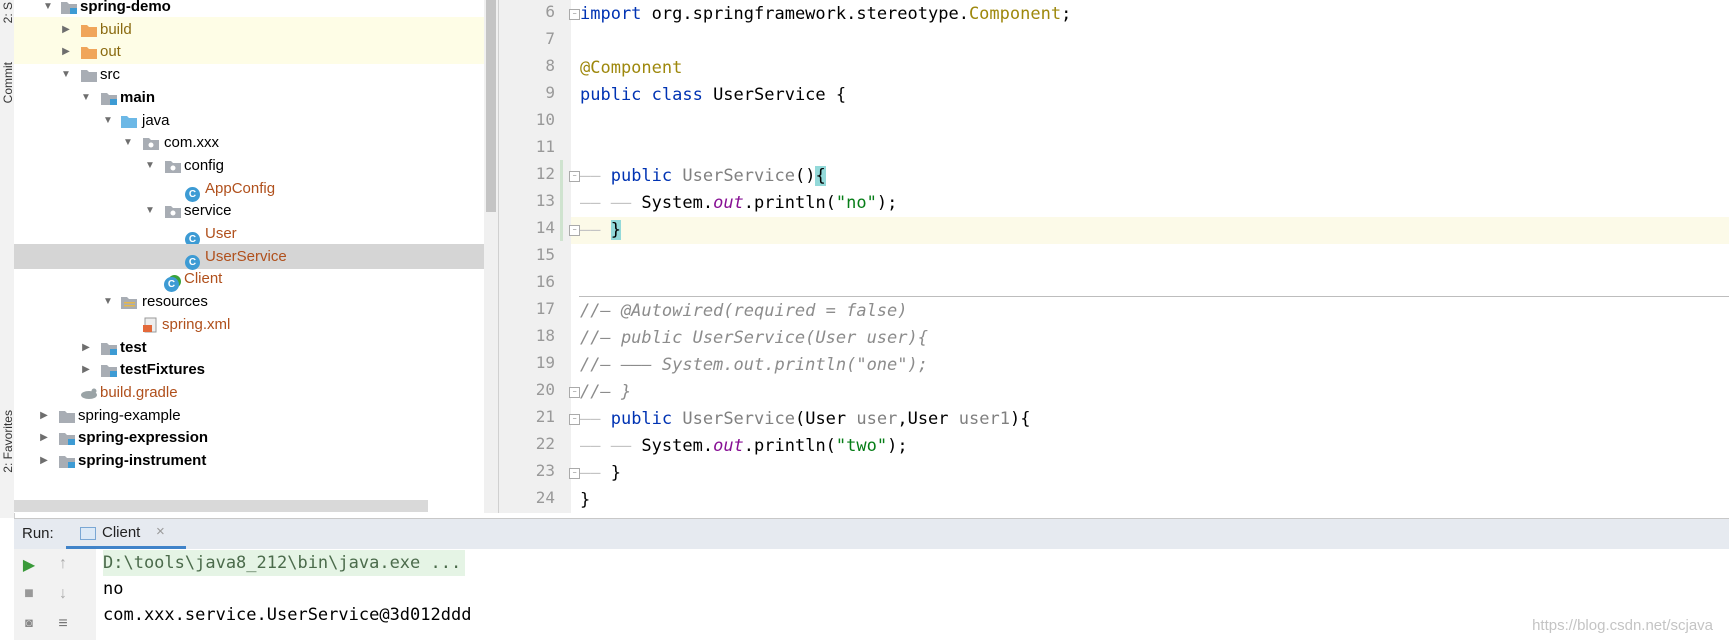 The width and height of the screenshot is (1729, 640). Describe the element at coordinates (256, 279) in the screenshot. I see `tree-item: C Client` at that location.